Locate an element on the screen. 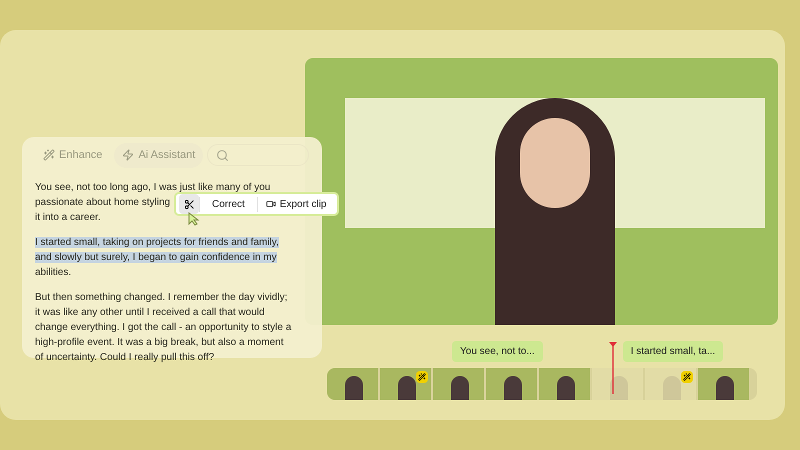 This screenshot has width=800, height=450. transcript-text-line: it into a career. is located at coordinates (68, 217).